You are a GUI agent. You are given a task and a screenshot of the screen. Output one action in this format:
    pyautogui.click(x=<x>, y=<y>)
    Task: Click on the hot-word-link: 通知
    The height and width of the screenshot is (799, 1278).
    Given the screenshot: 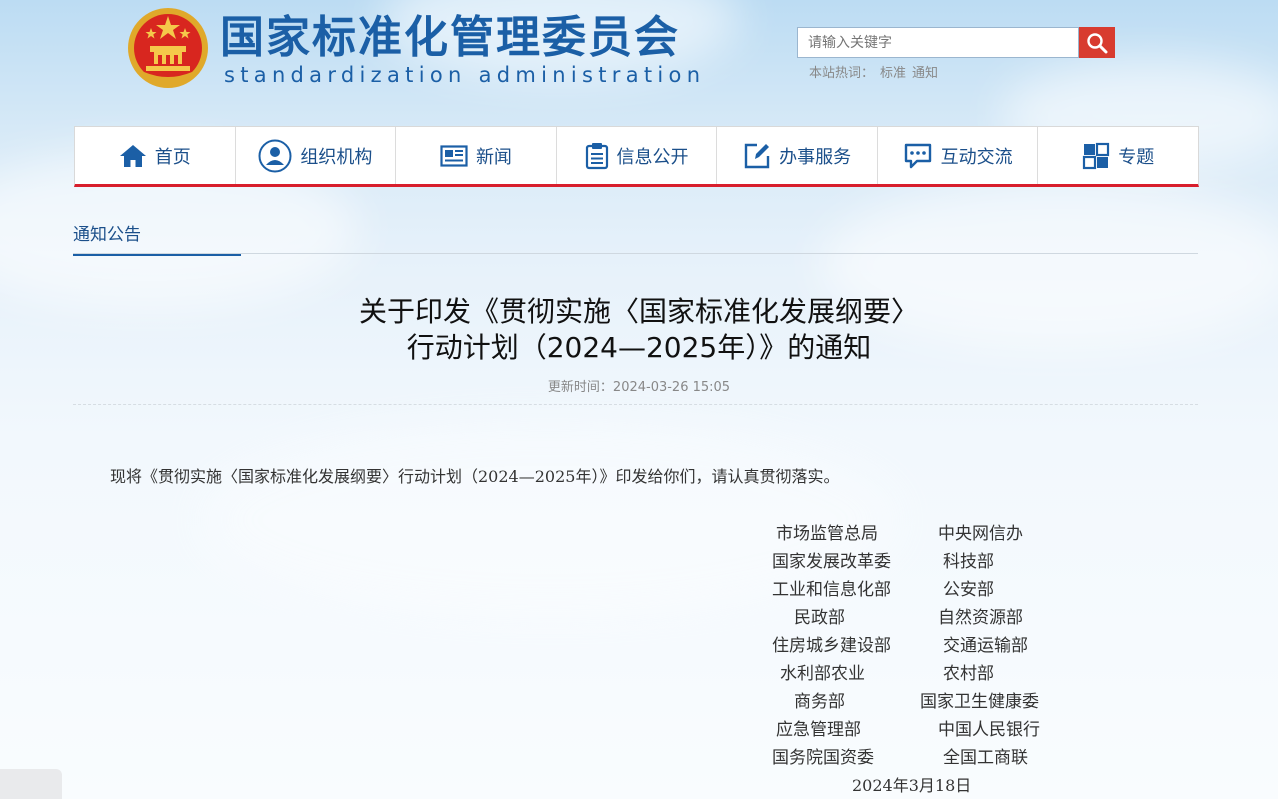 What is the action you would take?
    pyautogui.click(x=925, y=73)
    